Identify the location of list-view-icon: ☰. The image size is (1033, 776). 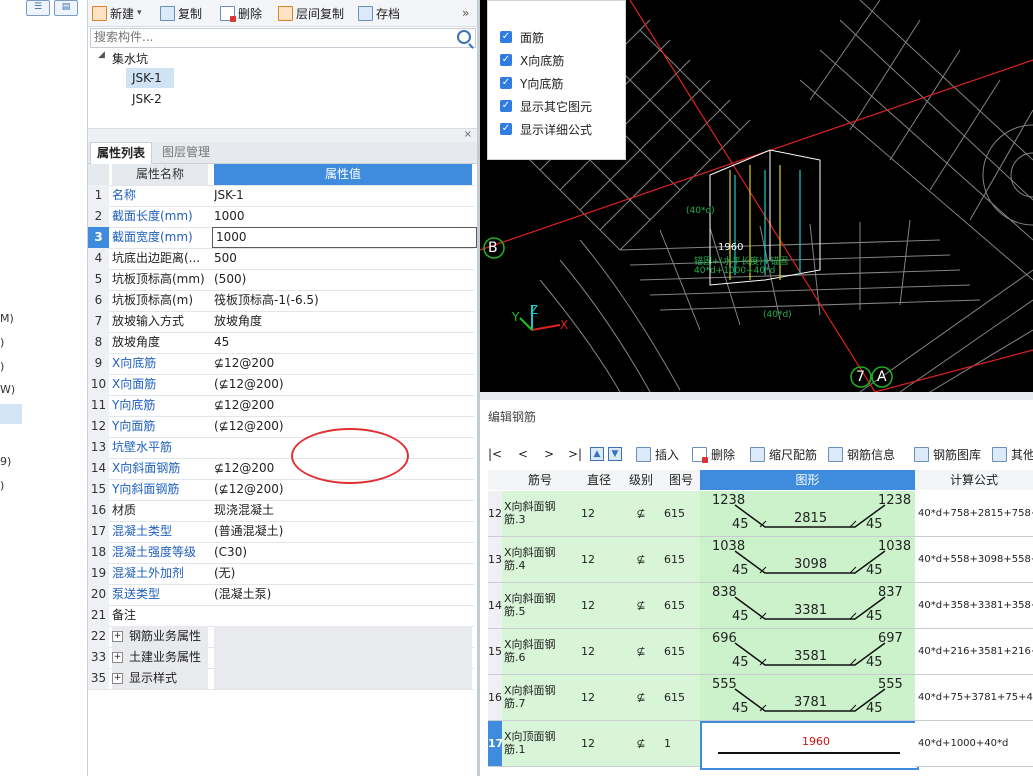
(38, 8).